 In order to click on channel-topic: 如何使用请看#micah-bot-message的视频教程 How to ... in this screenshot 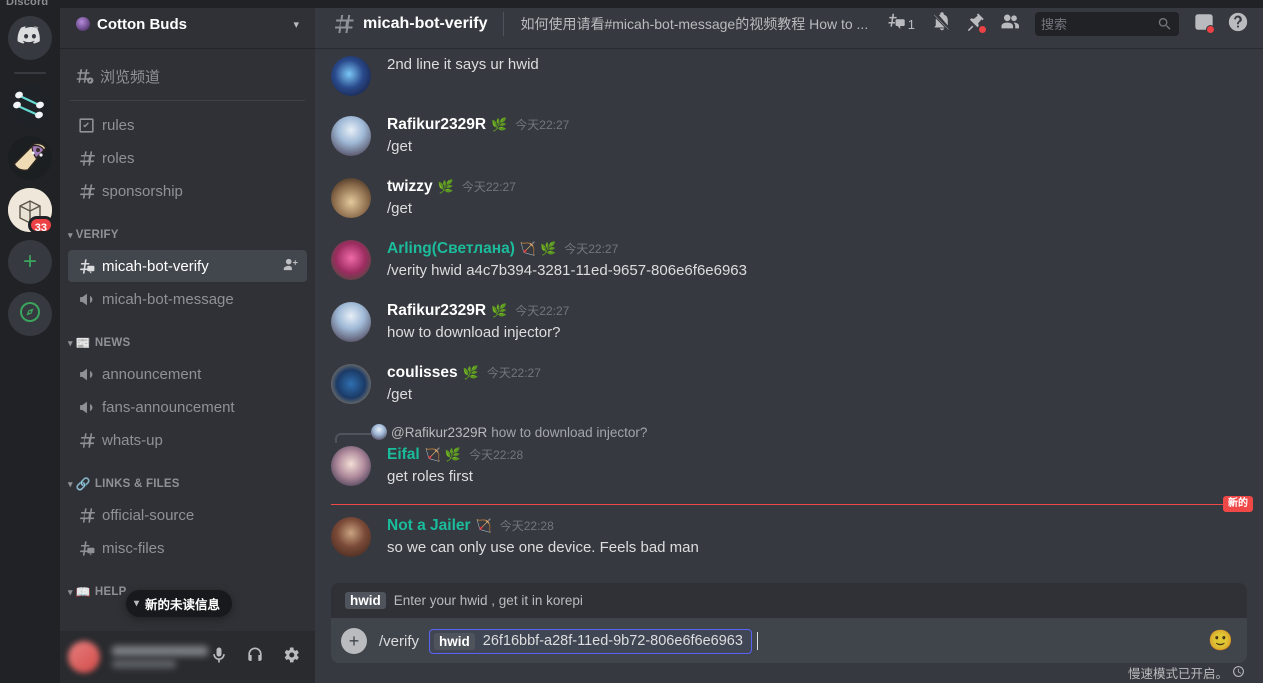, I will do `click(695, 24)`.